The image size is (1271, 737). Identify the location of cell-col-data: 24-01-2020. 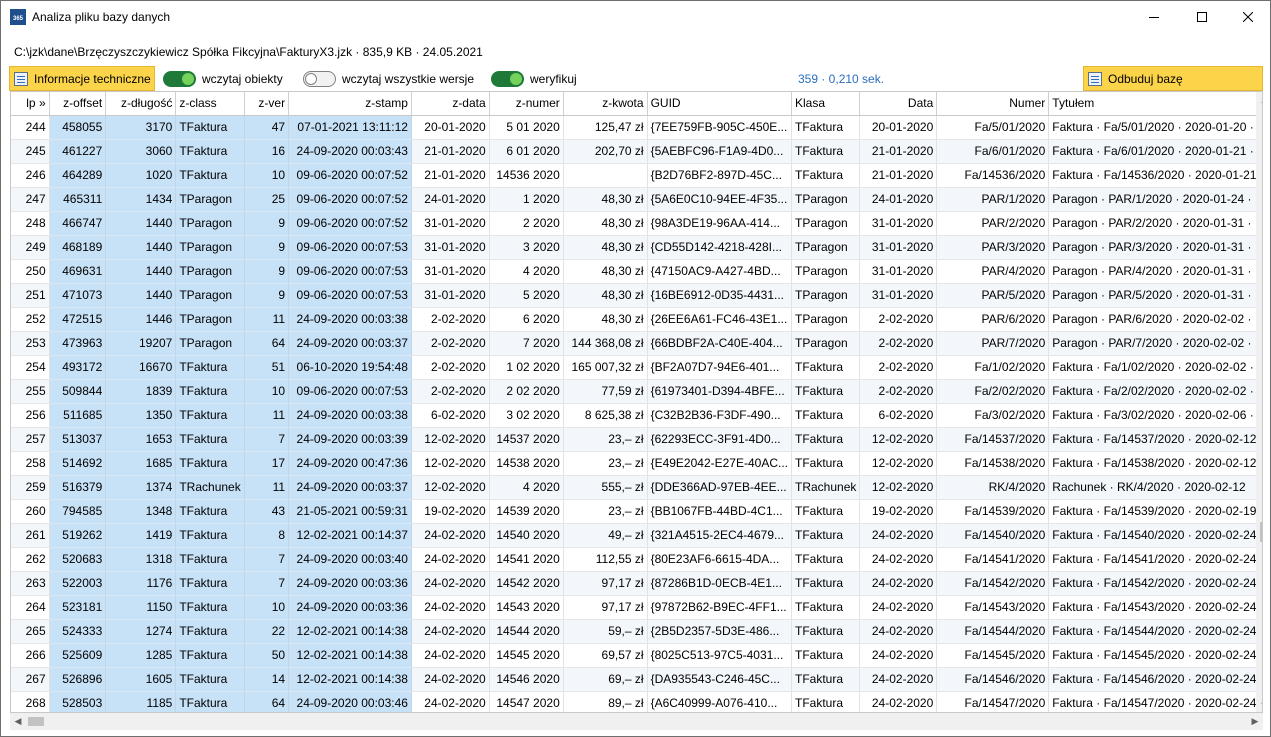
(898, 199).